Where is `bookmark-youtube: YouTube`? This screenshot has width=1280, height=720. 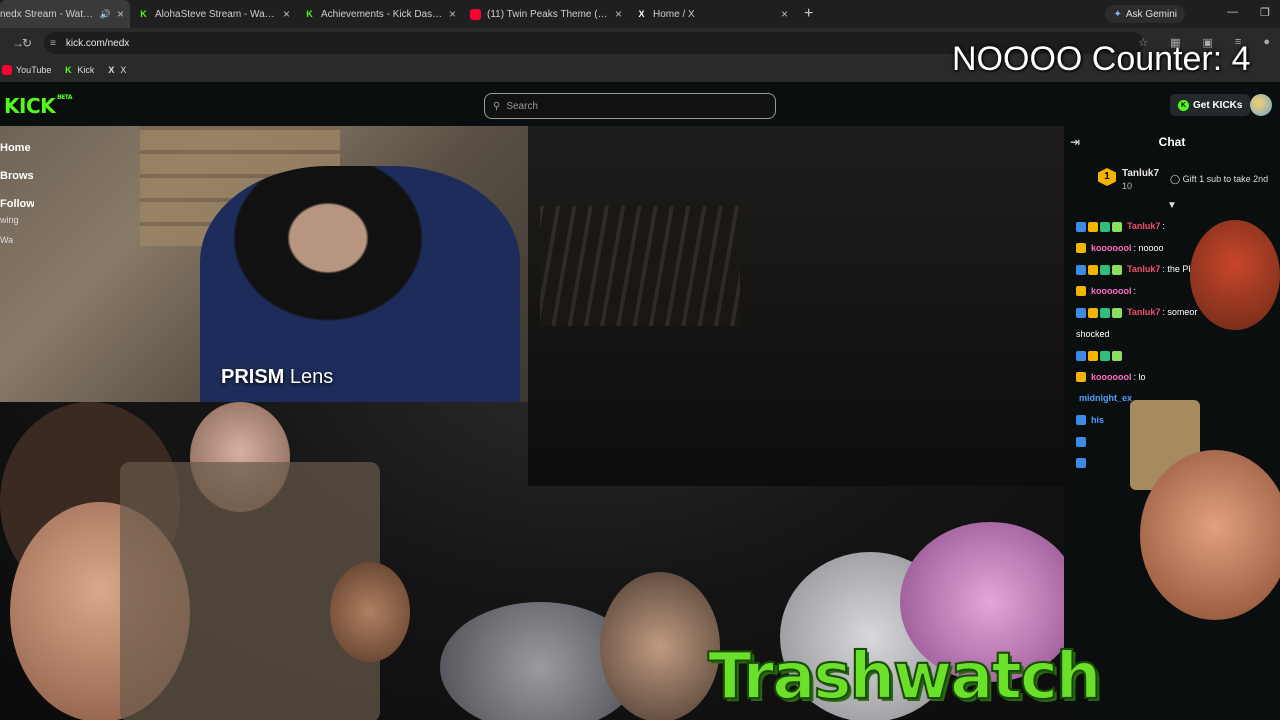 bookmark-youtube: YouTube is located at coordinates (26, 70).